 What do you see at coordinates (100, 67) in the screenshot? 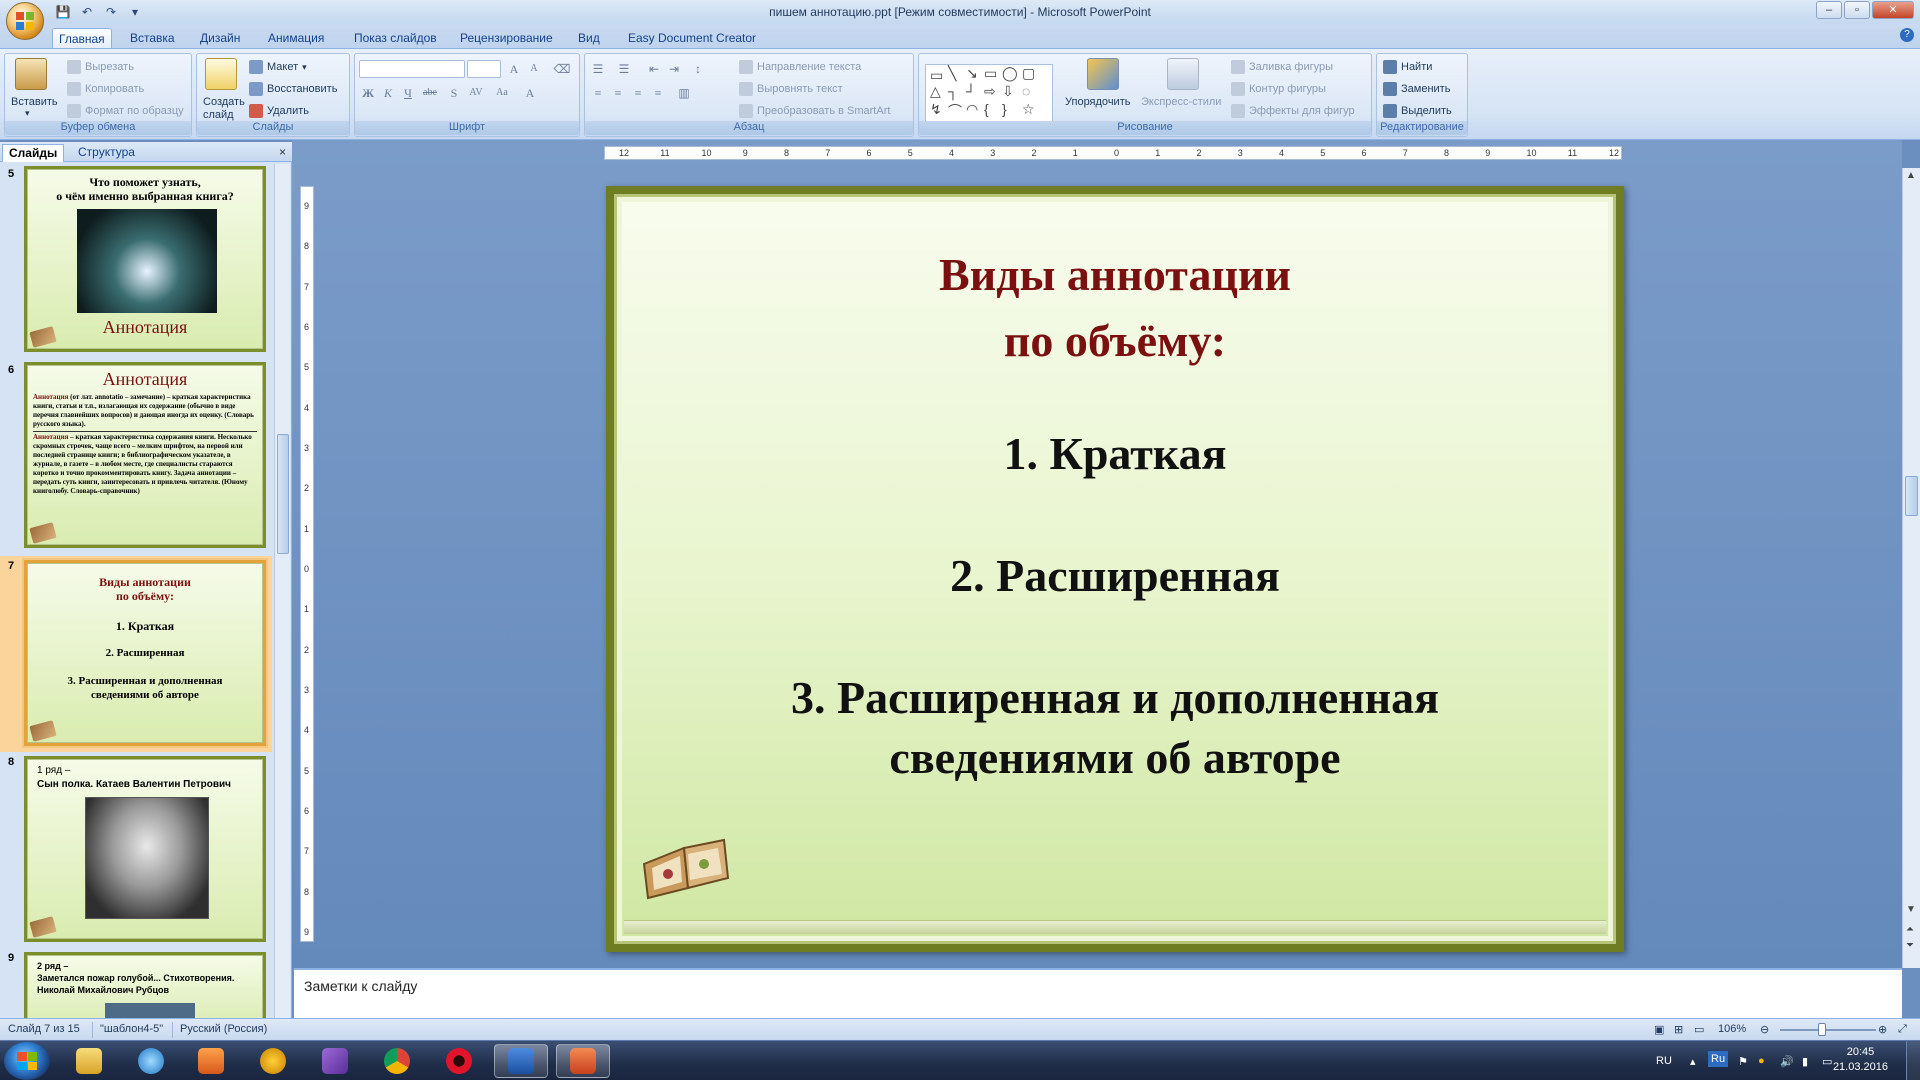
I see `cut-button: Вырезать` at bounding box center [100, 67].